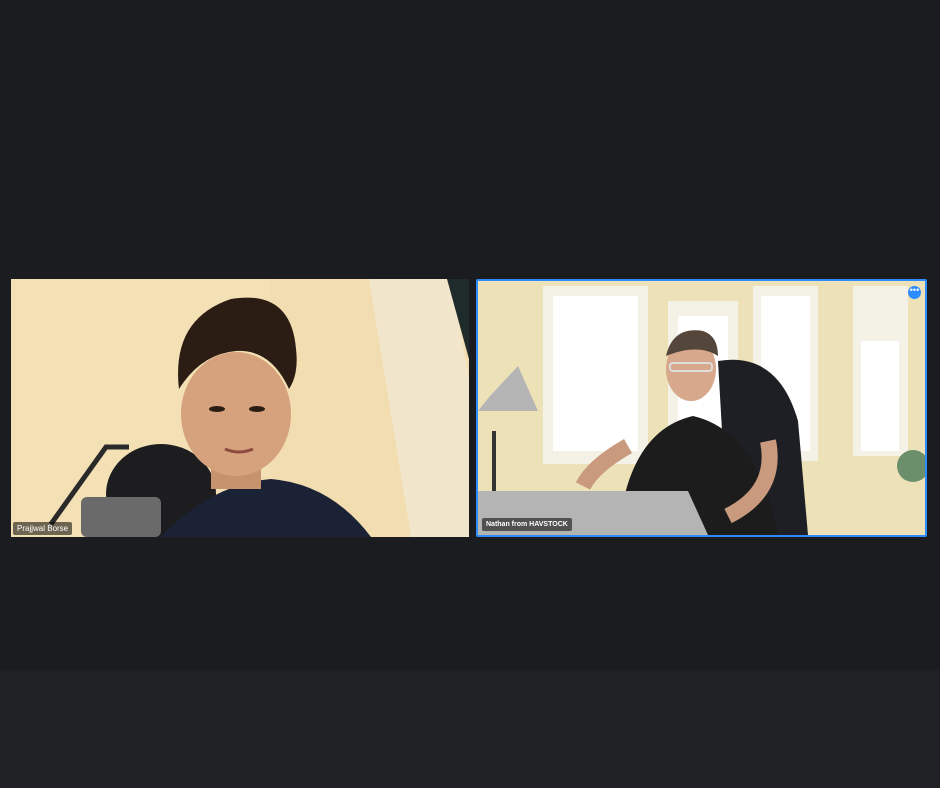  Describe the element at coordinates (914, 292) in the screenshot. I see `ellipsis-icon: •••` at that location.